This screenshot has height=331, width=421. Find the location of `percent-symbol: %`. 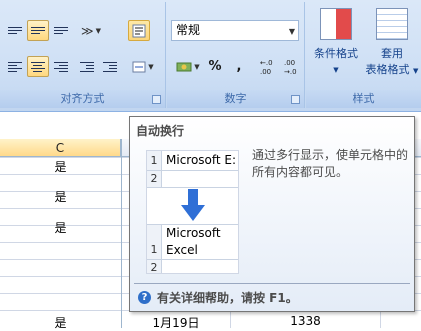

percent-symbol: % is located at coordinates (215, 66).